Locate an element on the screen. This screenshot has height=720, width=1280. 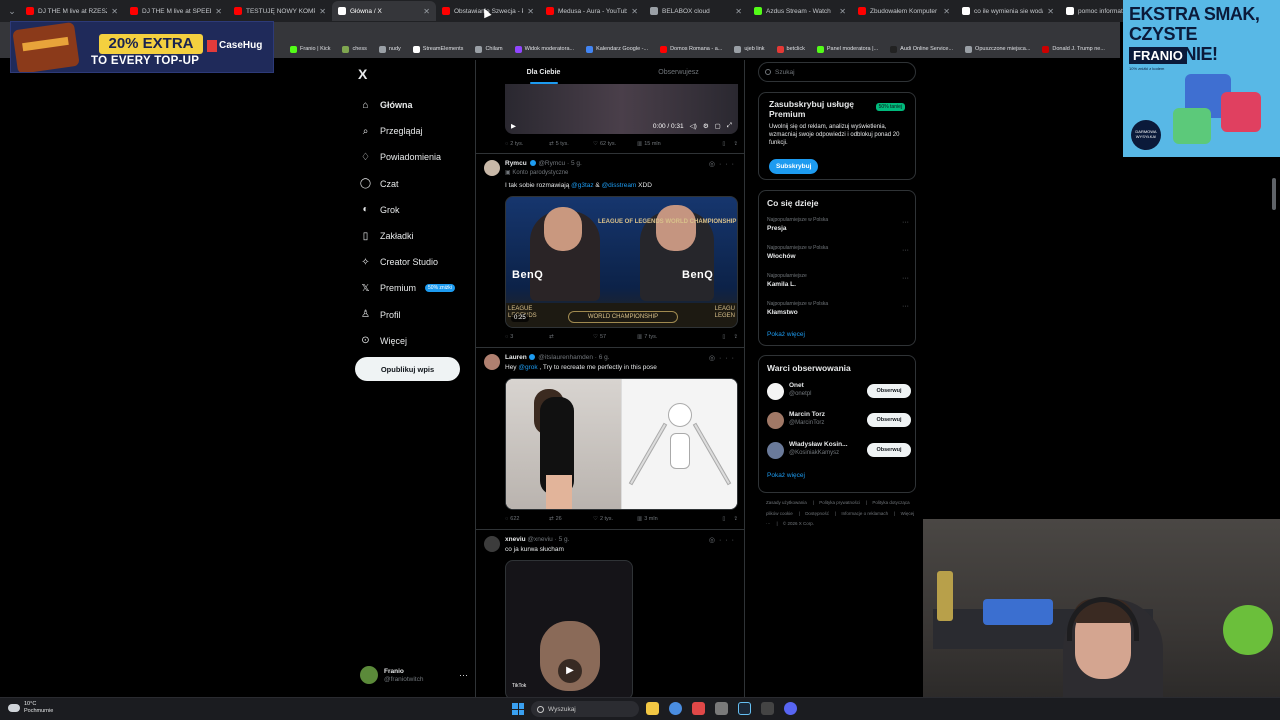
author-handle: @itslaurenhamden is located at coordinates (565, 357).